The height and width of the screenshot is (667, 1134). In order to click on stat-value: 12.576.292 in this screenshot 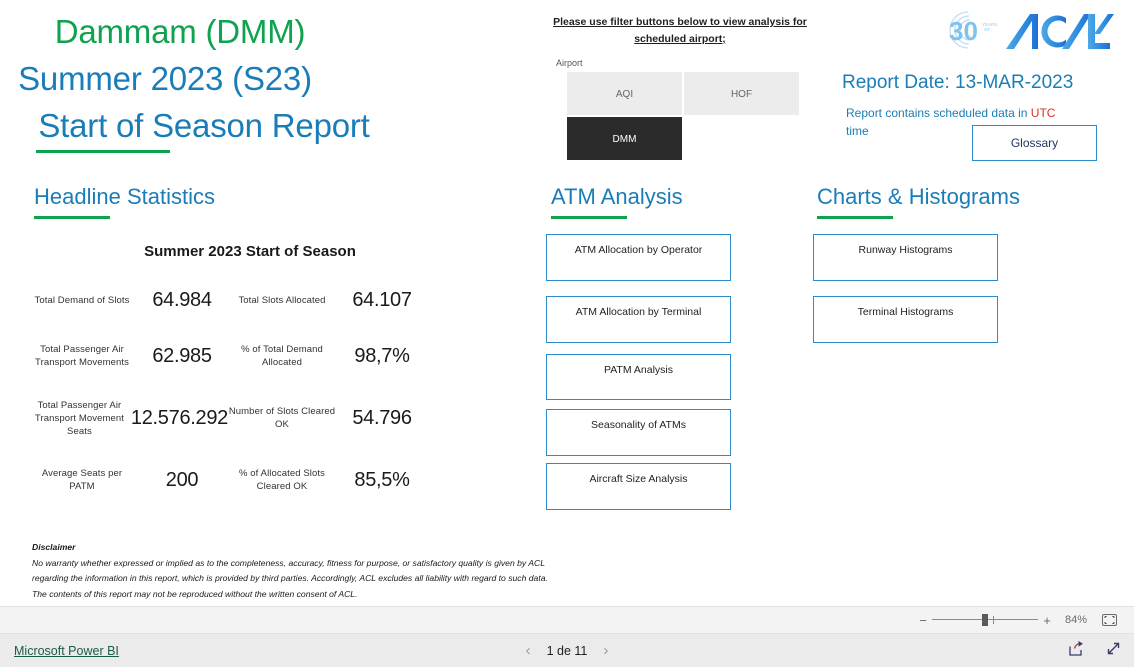, I will do `click(179, 417)`.